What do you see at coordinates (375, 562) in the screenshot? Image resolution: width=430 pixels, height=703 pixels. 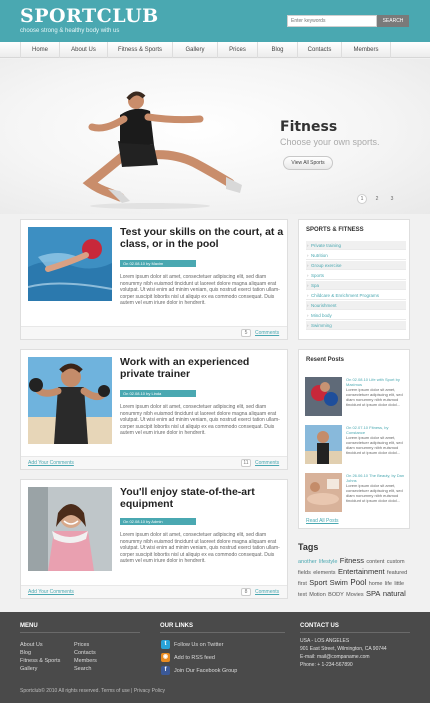 I see `tag-link: content` at bounding box center [375, 562].